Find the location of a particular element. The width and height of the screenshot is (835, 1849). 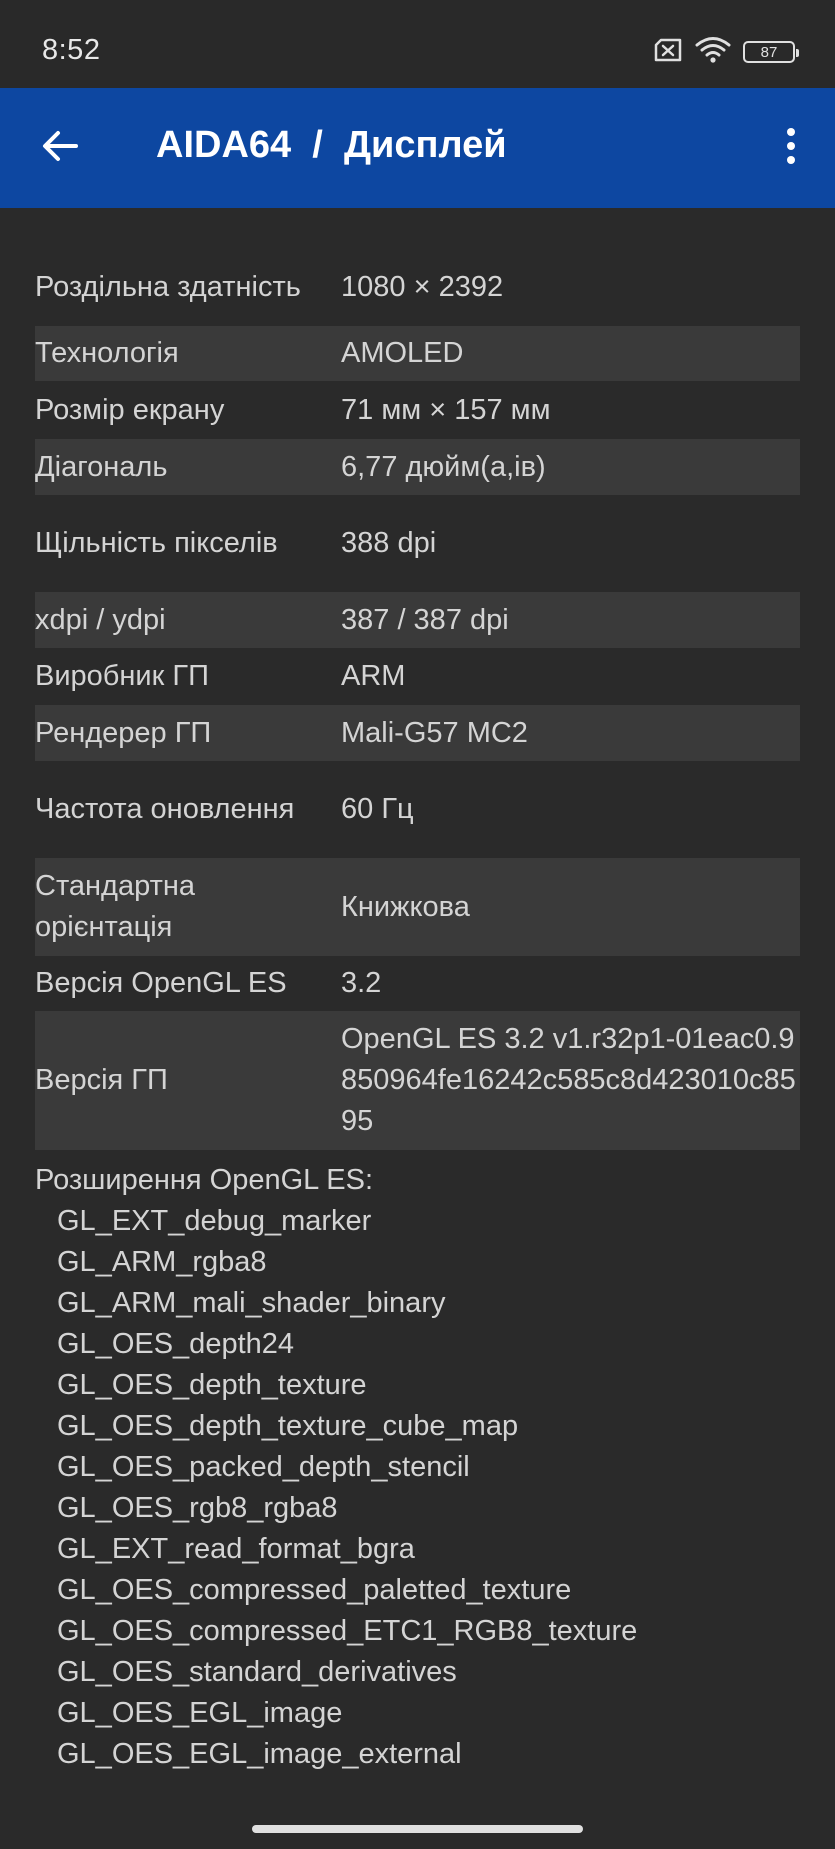

info-row-screen-size: Розмір екрану 71 мм × 157 мм is located at coordinates (417, 410).